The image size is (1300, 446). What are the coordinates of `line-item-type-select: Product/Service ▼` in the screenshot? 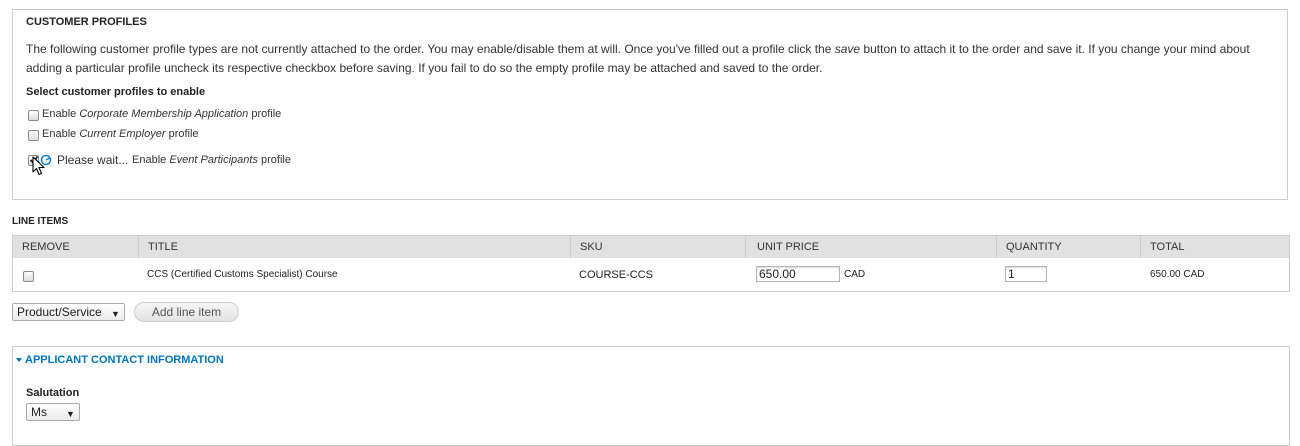 It's located at (68, 312).